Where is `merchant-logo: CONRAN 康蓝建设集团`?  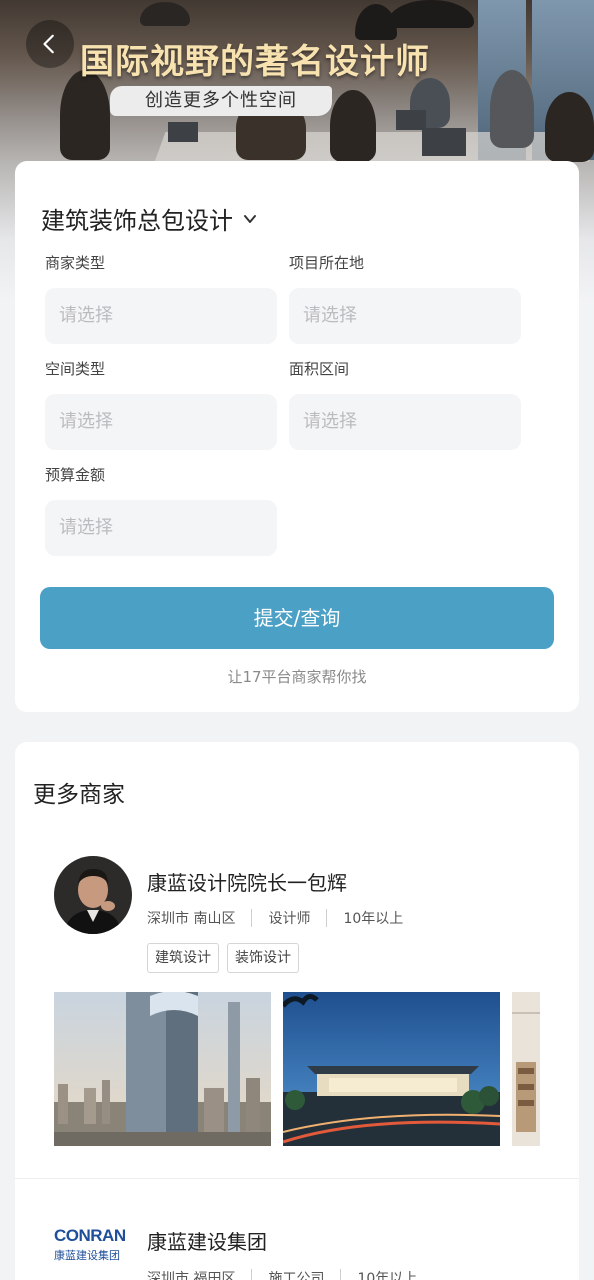
merchant-logo: CONRAN 康蓝建设集团 is located at coordinates (93, 1253).